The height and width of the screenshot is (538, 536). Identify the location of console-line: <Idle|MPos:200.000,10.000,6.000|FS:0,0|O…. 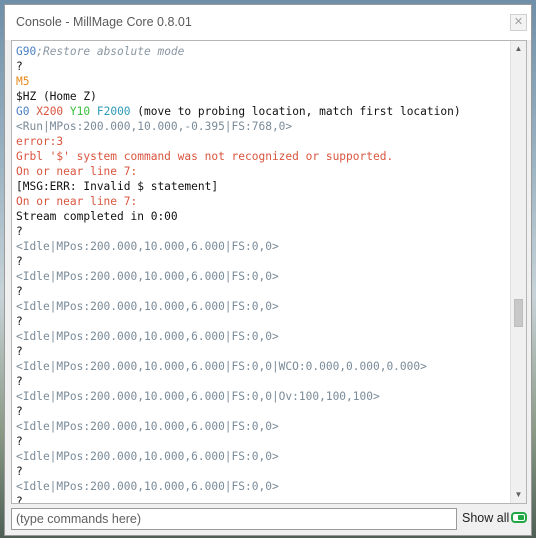
(262, 396).